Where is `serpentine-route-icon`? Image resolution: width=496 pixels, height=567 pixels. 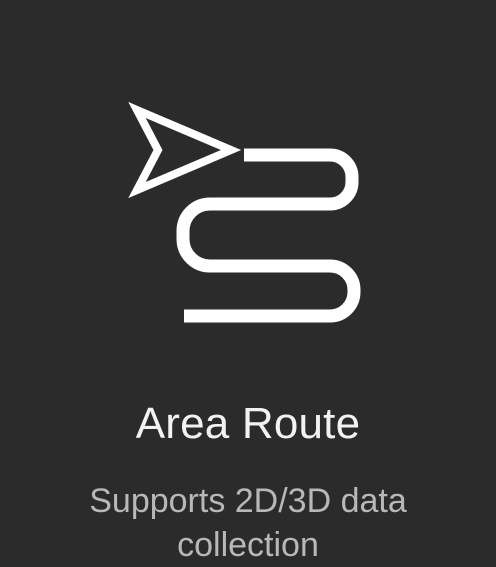 serpentine-route-icon is located at coordinates (268, 235).